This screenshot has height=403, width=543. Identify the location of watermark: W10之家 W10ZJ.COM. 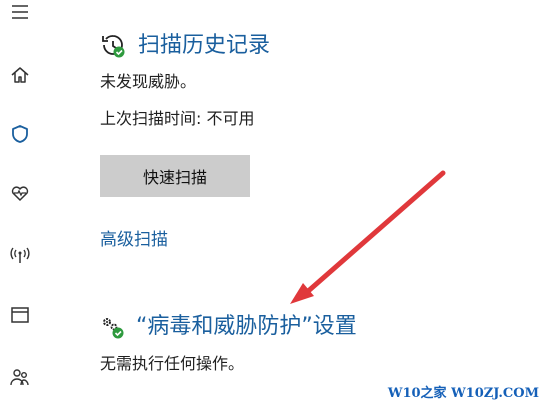
(463, 393).